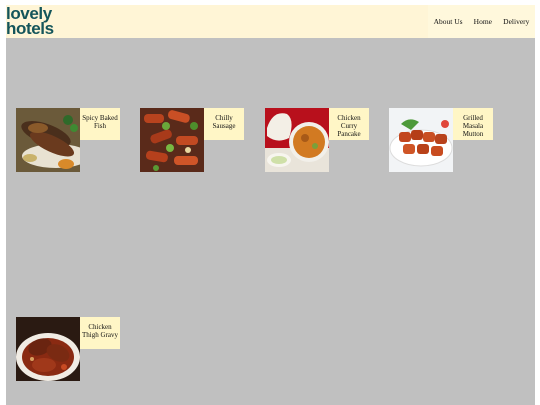  I want to click on chicken-gravy-photo, so click(48, 349).